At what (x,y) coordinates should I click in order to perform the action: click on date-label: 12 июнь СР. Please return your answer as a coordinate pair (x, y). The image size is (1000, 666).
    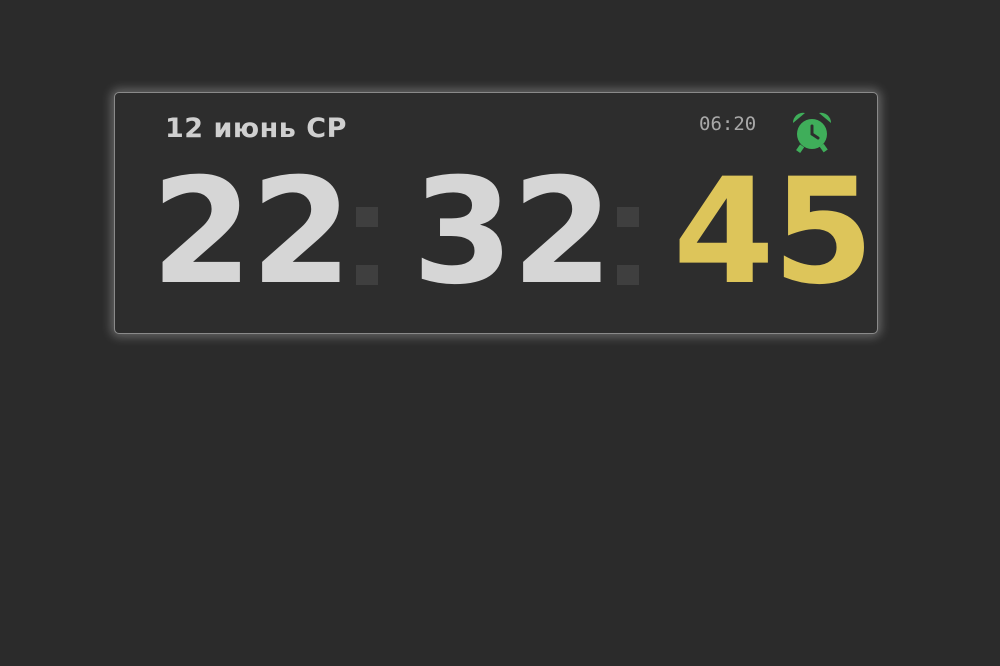
    Looking at the image, I should click on (256, 128).